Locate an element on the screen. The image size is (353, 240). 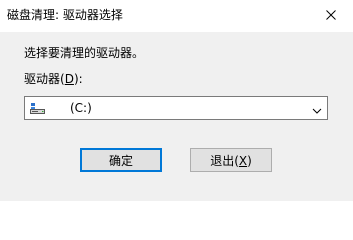
ok-button-label: 确定 is located at coordinates (120, 160).